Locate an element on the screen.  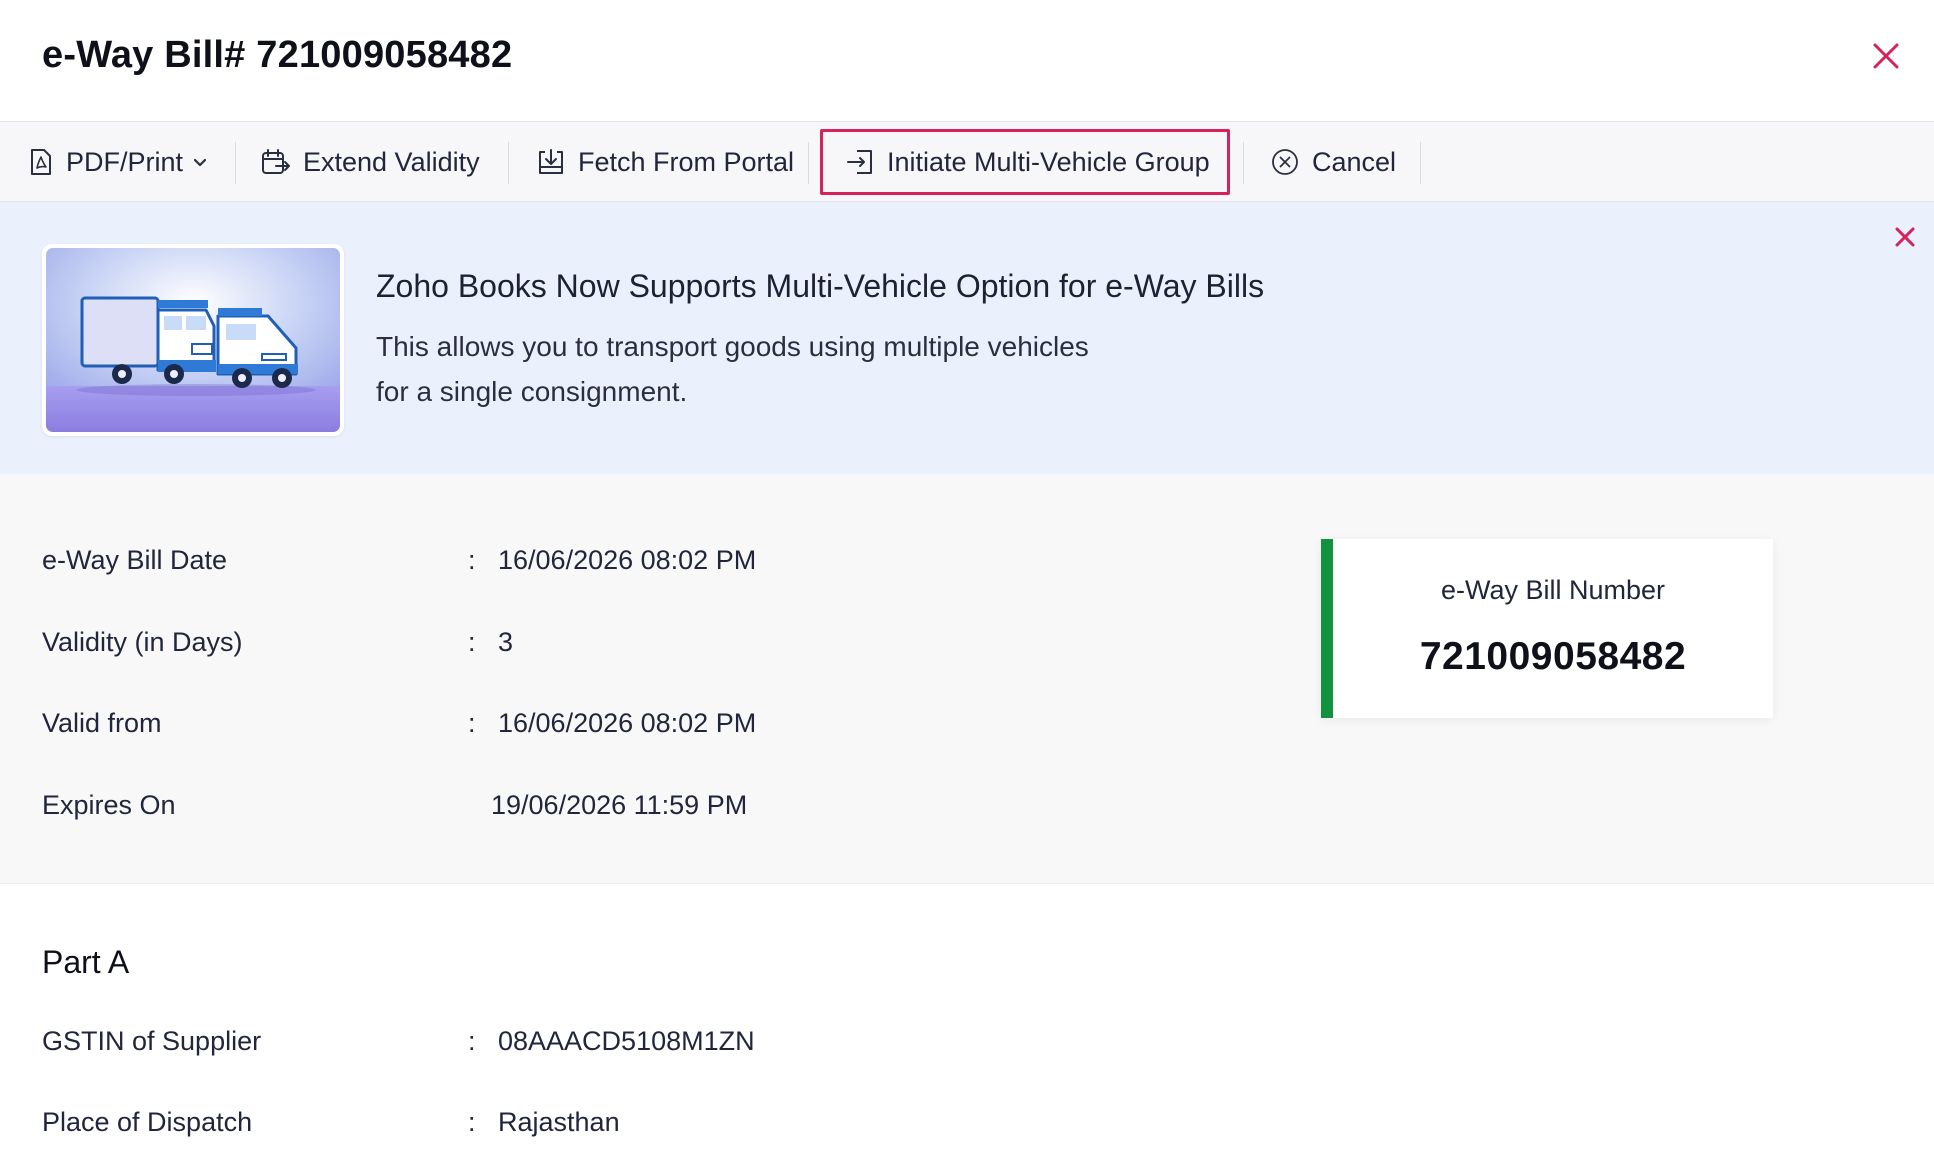
detail-label: Valid from is located at coordinates (102, 723).